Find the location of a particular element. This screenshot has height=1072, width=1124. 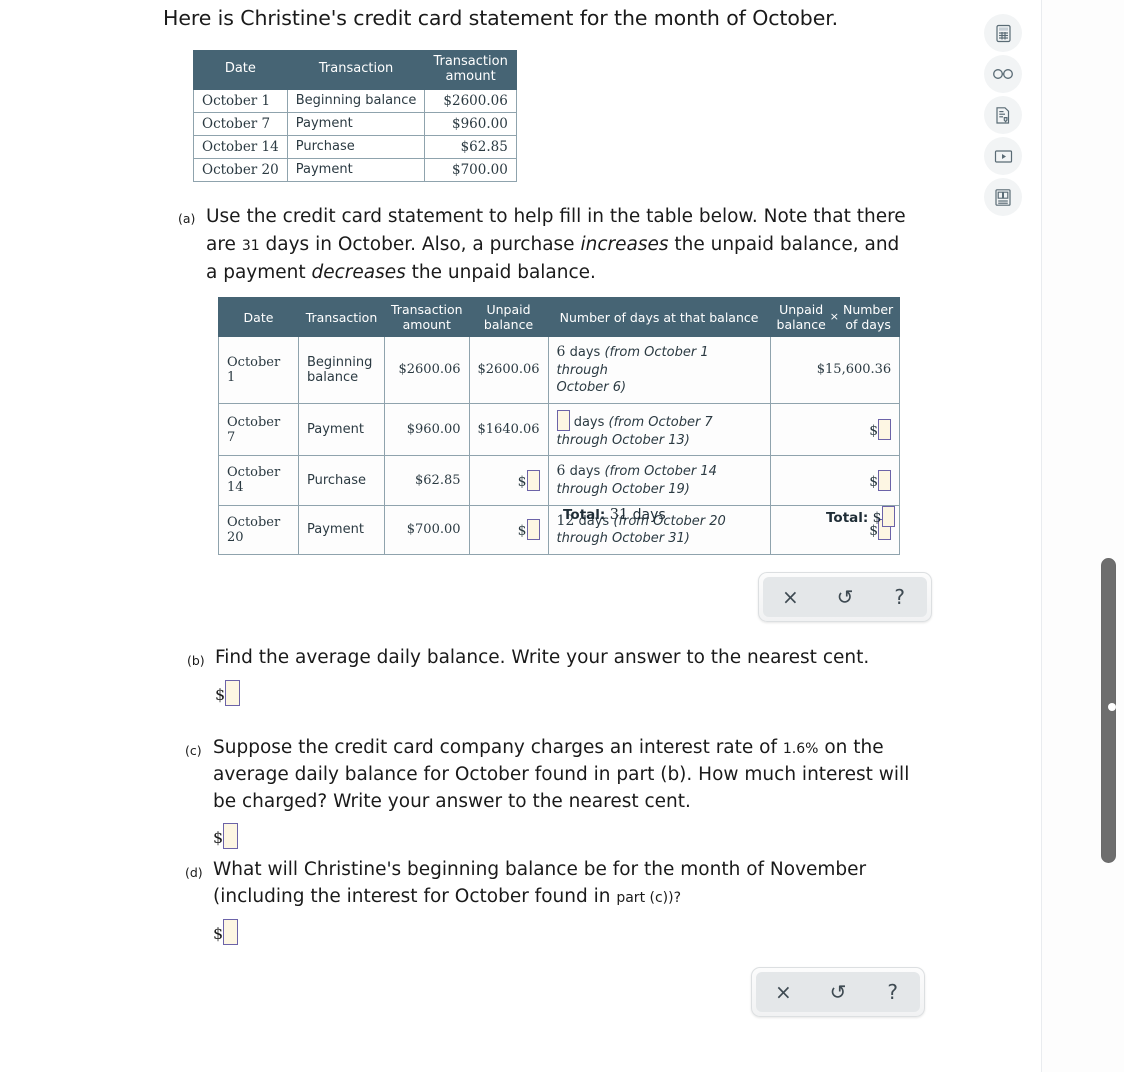

part-c-interest-rate: 1.6% is located at coordinates (800, 749).